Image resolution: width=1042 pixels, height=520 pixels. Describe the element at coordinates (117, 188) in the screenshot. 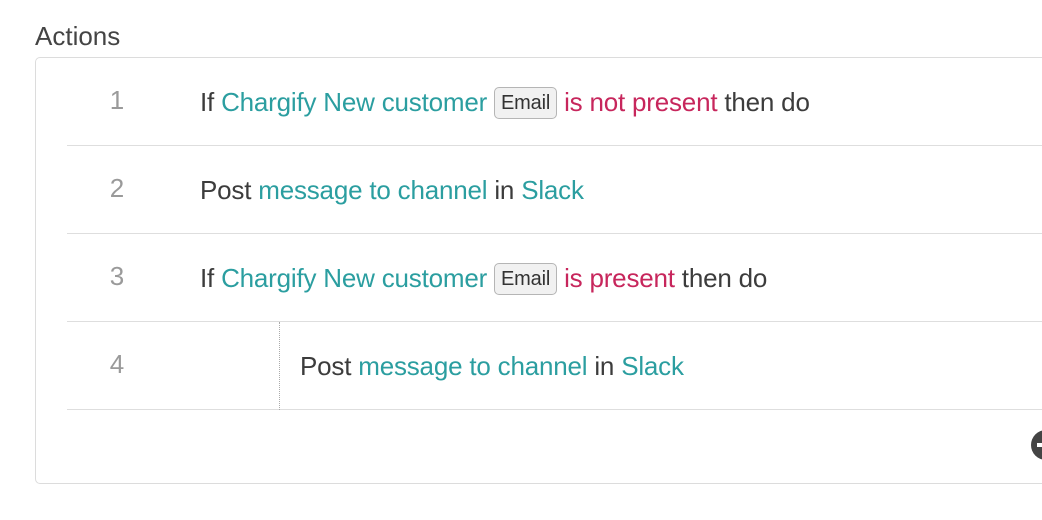

I see `action-number: 2` at that location.